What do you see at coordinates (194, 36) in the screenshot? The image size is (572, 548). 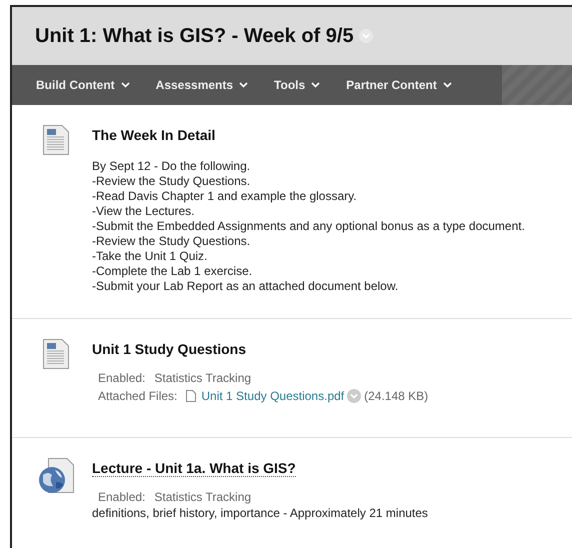 I see `page-title: Unit 1: What is GIS? - Week of 9/5` at bounding box center [194, 36].